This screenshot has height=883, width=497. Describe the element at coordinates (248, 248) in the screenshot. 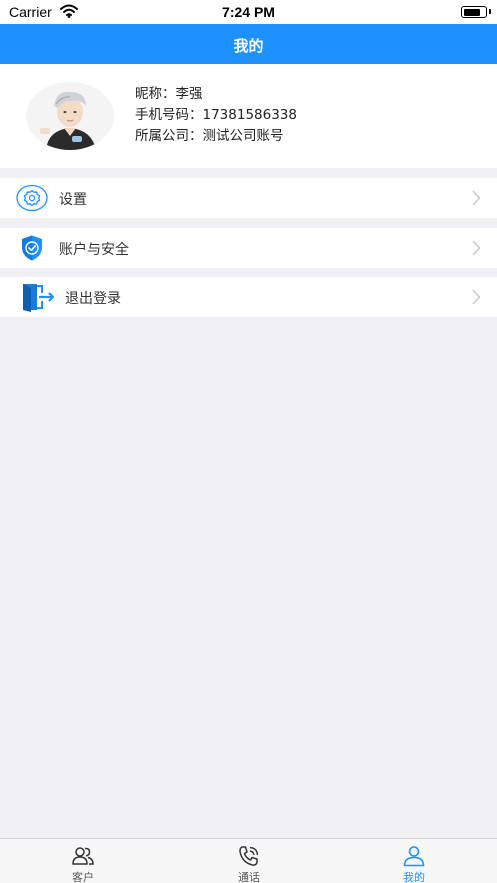

I see `menu-item-account-security: 账户与安全` at that location.